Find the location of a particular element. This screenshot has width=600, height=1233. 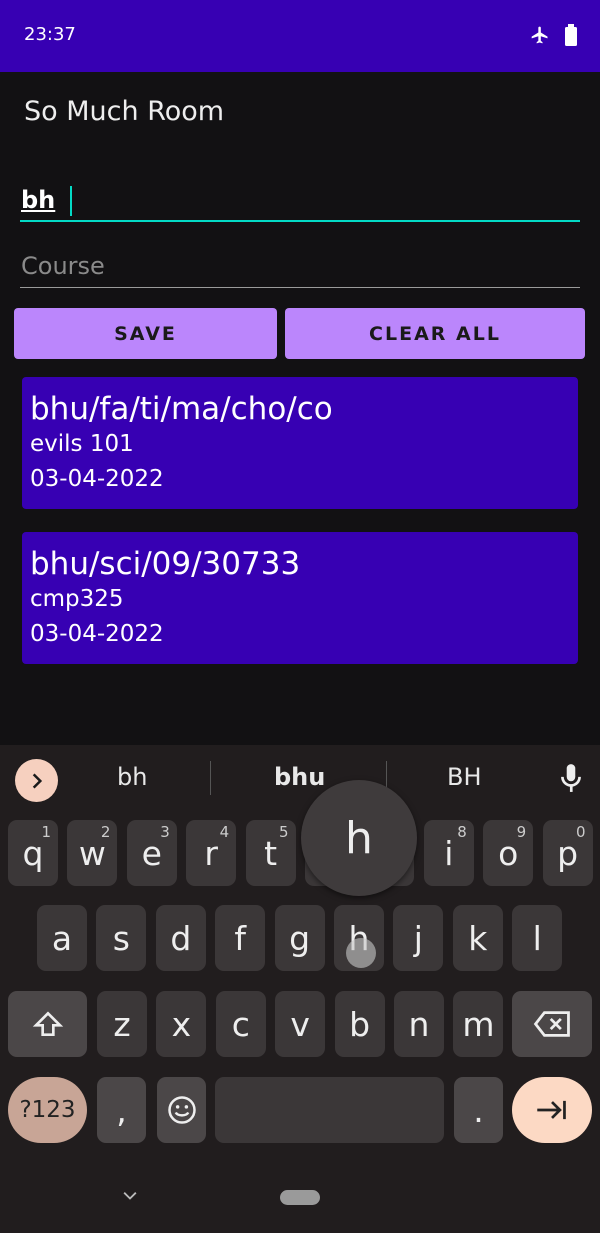

suggestion-strip: bh bhu BH is located at coordinates (300, 778).